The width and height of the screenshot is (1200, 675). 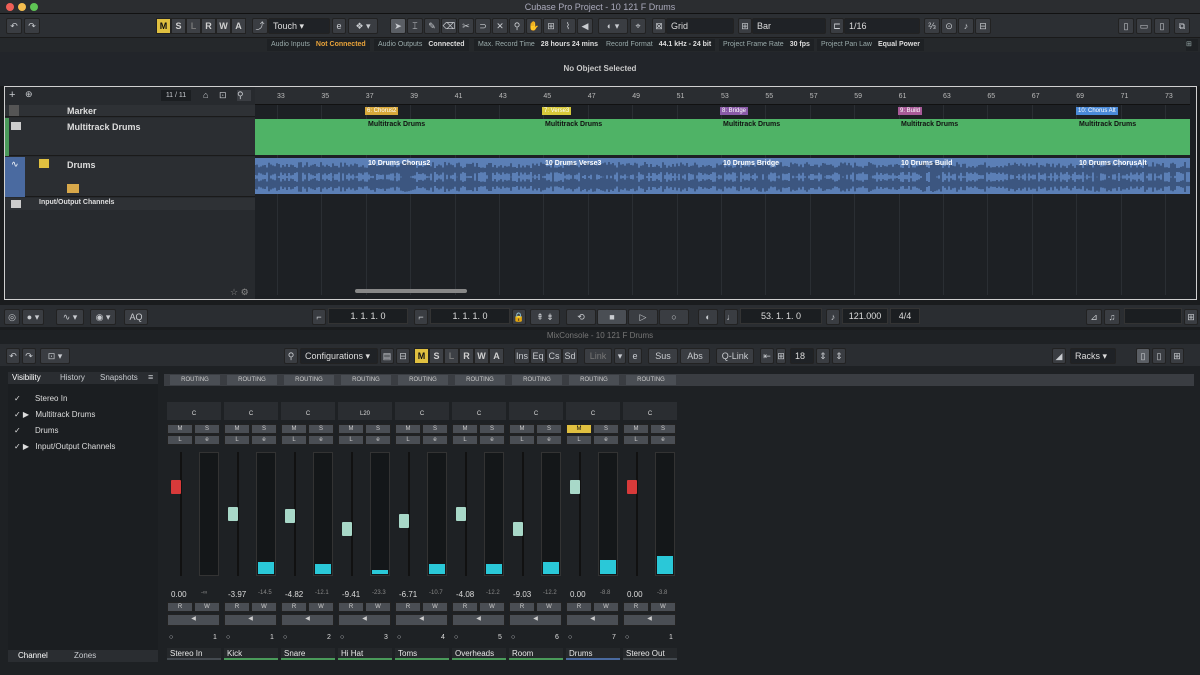 What do you see at coordinates (194, 654) in the screenshot?
I see `channel-name: Stereo In` at bounding box center [194, 654].